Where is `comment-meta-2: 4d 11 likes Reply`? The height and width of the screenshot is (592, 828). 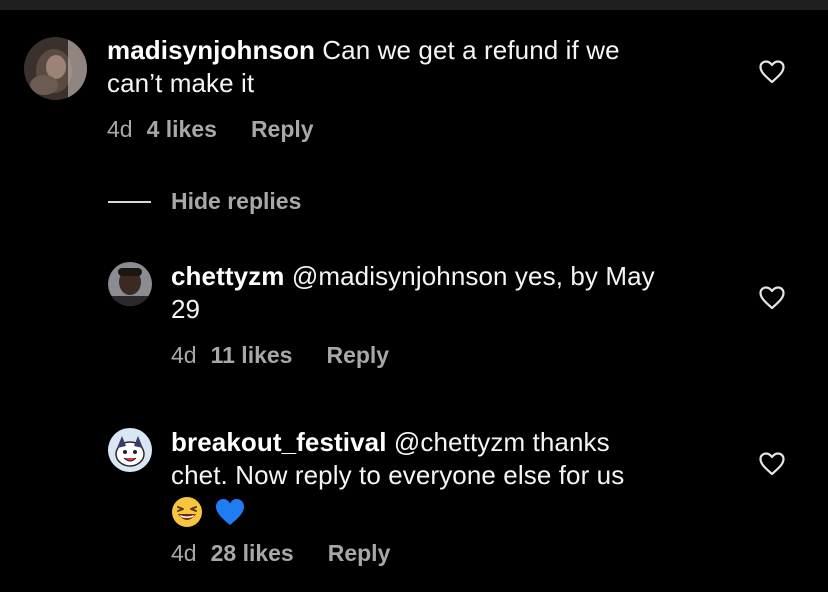
comment-meta-2: 4d 11 likes Reply is located at coordinates (280, 355).